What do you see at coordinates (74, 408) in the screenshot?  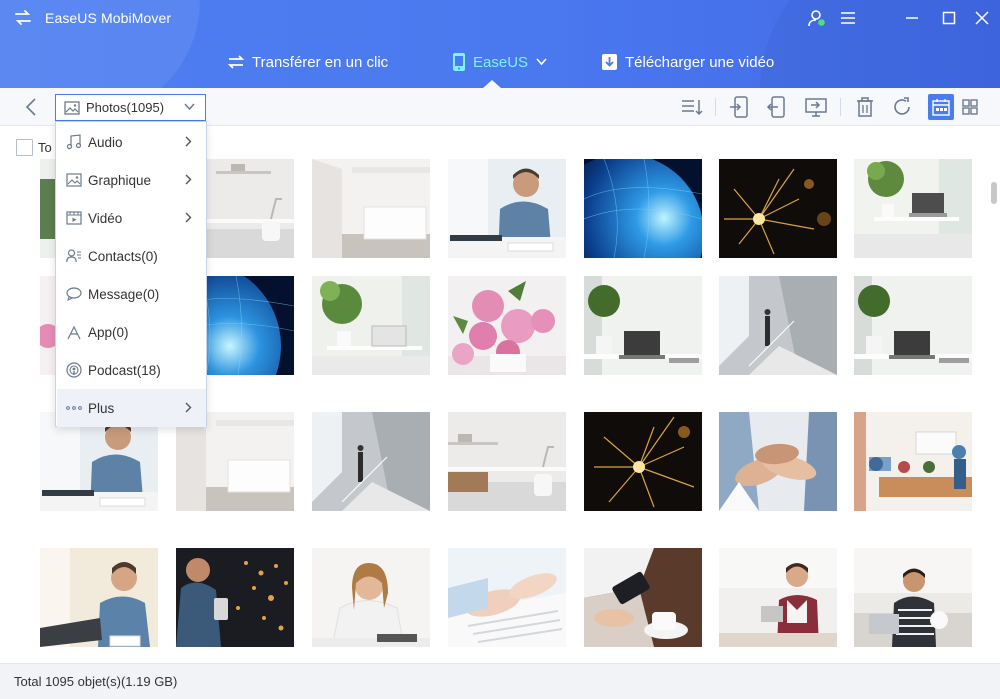 I see `more-icon` at bounding box center [74, 408].